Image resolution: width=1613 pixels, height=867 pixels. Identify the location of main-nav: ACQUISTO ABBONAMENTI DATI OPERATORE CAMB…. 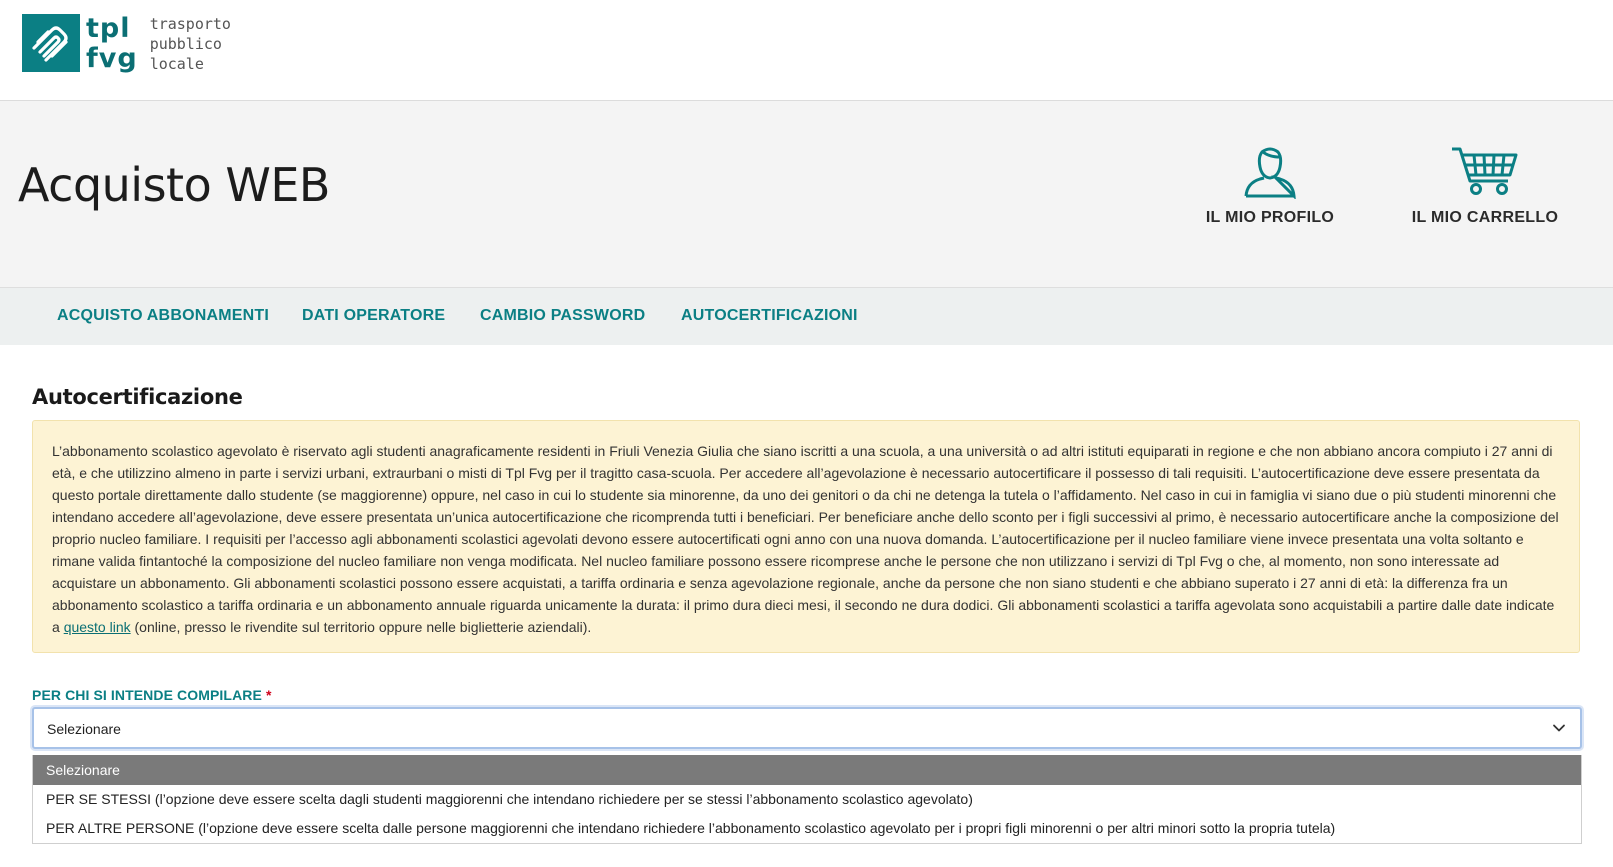
(806, 316).